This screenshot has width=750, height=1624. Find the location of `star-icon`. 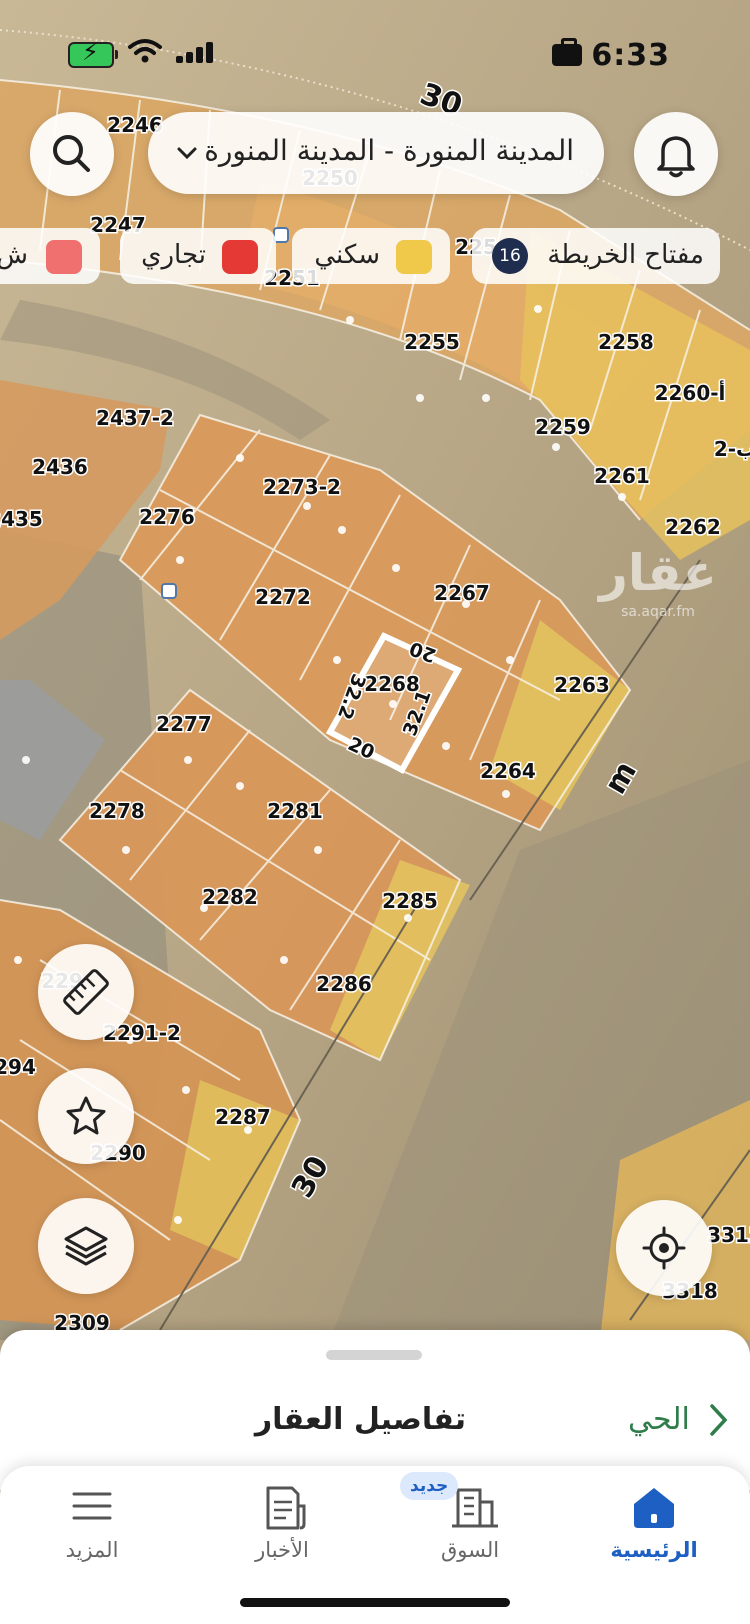

star-icon is located at coordinates (86, 1115).